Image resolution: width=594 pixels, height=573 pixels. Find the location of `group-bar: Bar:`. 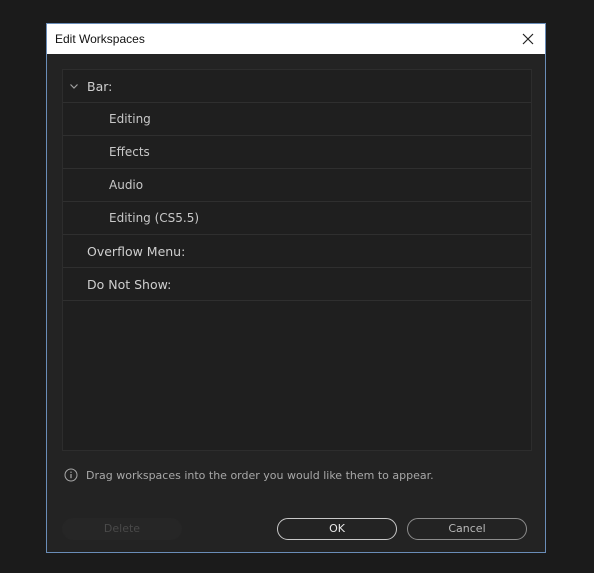

group-bar: Bar: is located at coordinates (297, 86).